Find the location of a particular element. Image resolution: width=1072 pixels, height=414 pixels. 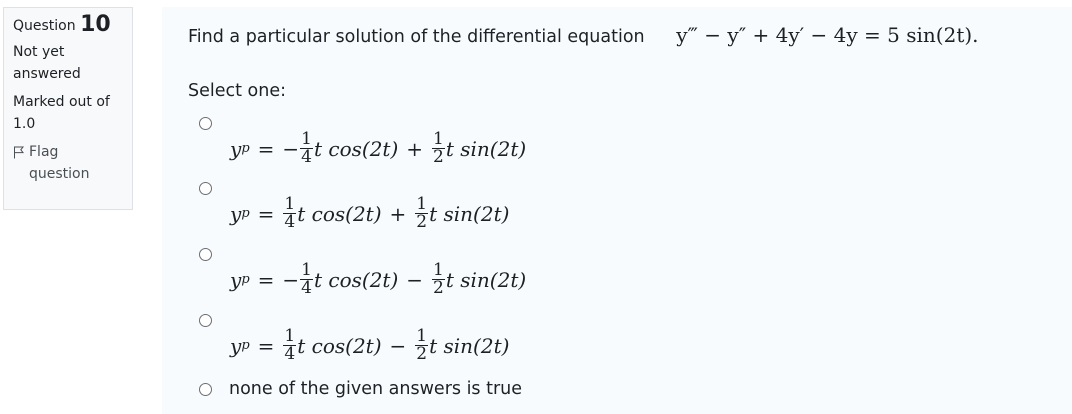

flag-question-button: Flag question is located at coordinates (68, 163).